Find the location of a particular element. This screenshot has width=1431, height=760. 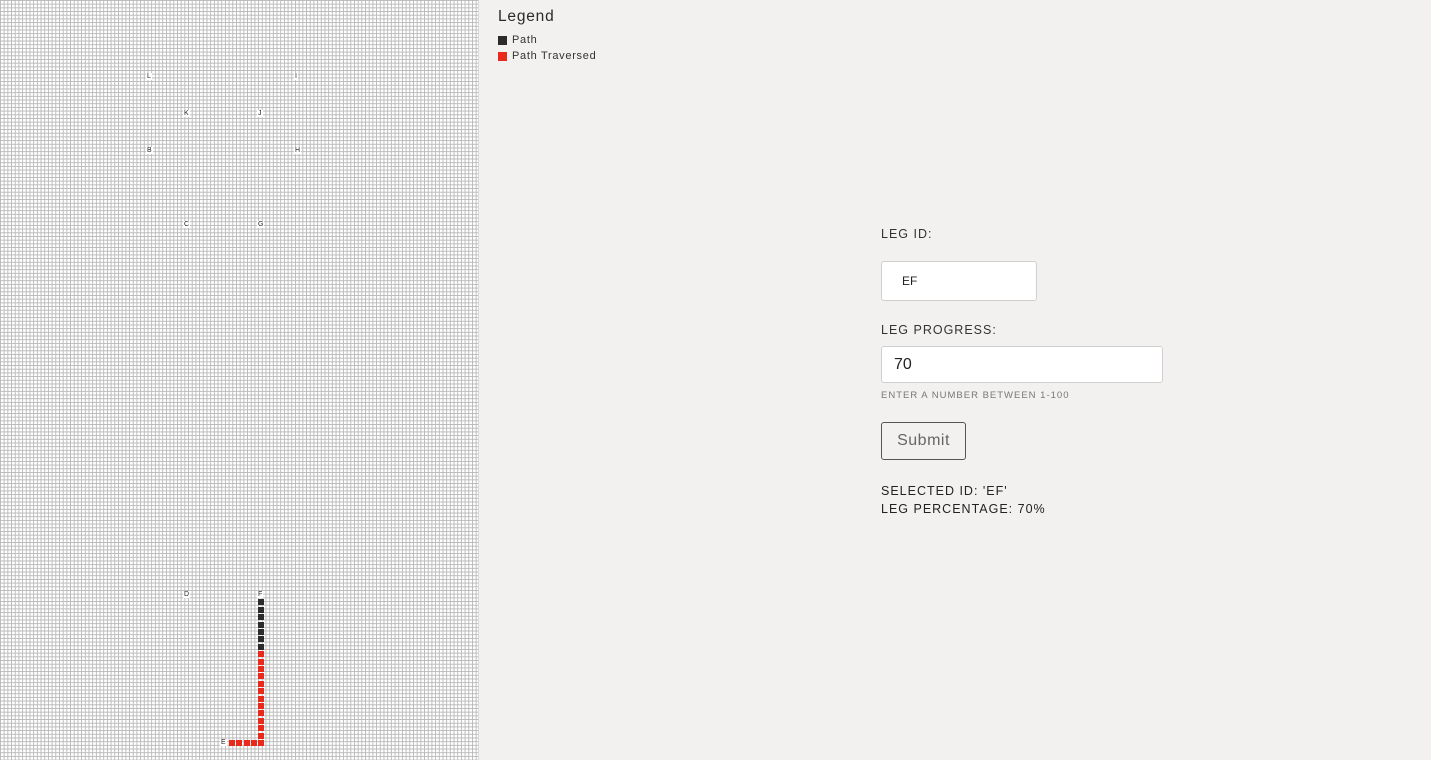

node-label-k: K is located at coordinates (186, 113).